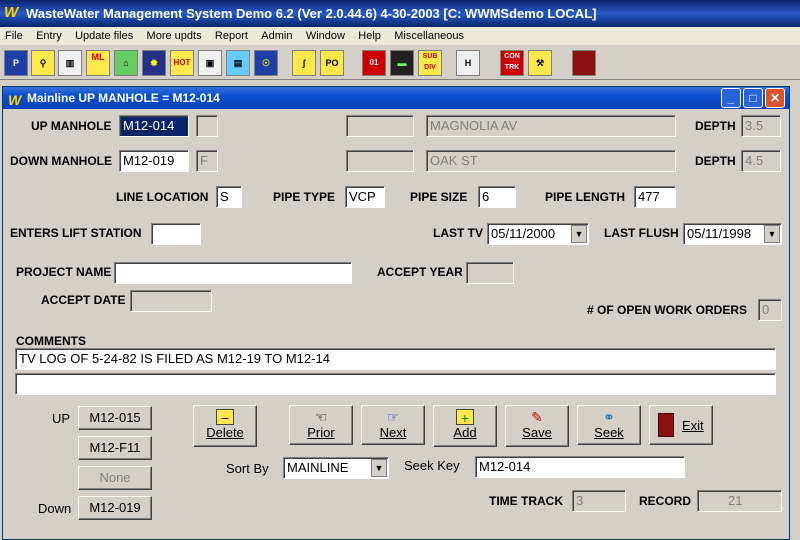 Image resolution: width=800 pixels, height=540 pixels. I want to click on building-icon: ▤, so click(238, 63).